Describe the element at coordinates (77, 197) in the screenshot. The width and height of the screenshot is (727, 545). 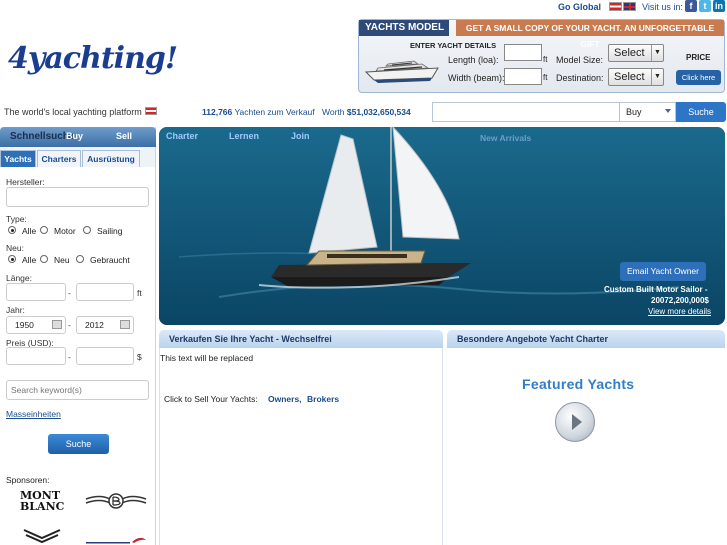
I see `manufacturer-input` at that location.